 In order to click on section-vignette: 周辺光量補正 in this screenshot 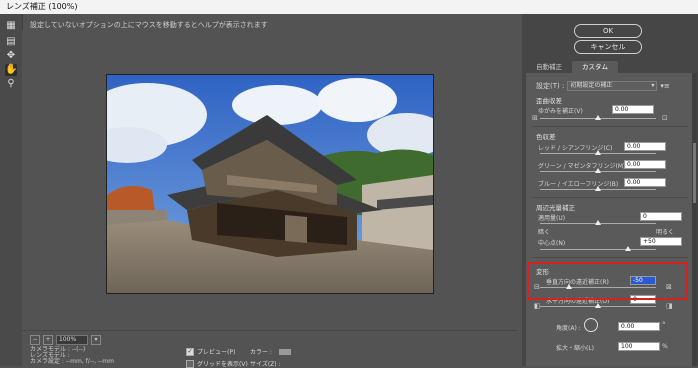, I will do `click(555, 208)`.